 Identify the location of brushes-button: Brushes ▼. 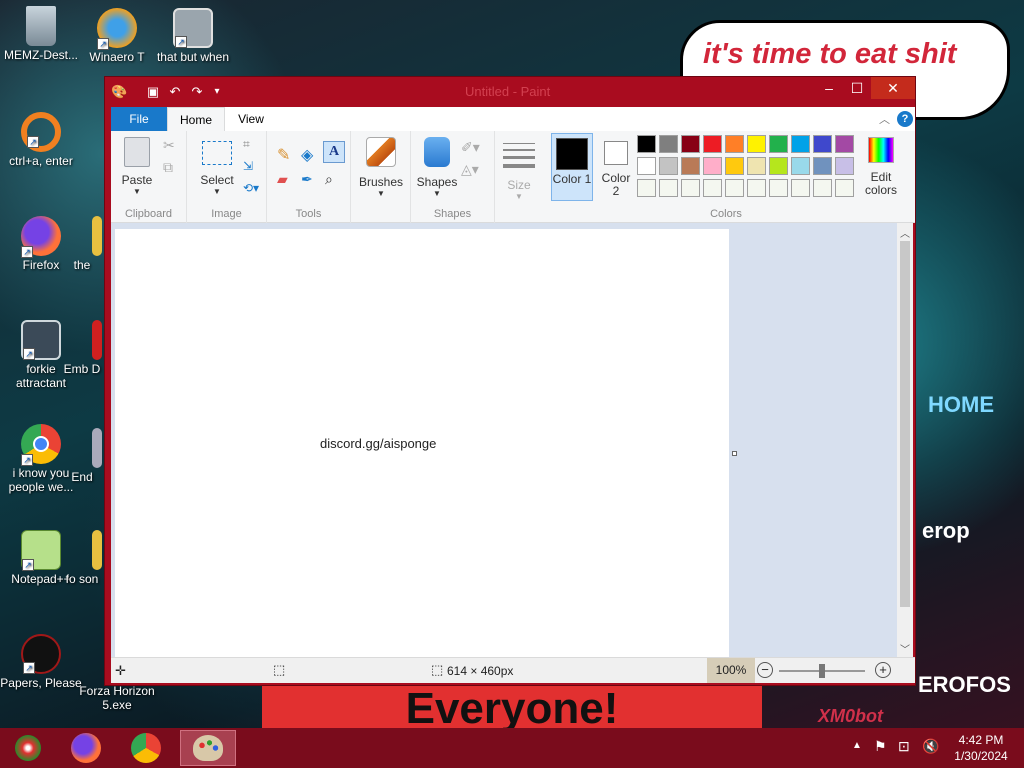
(381, 167).